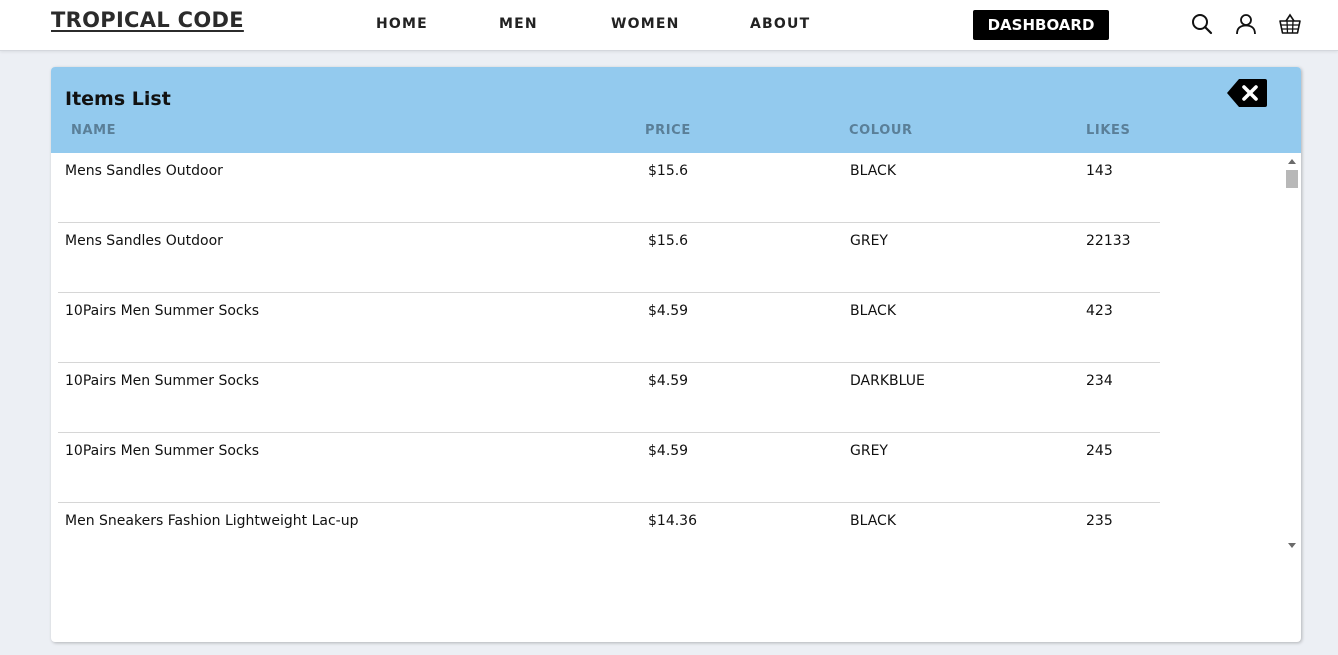 The width and height of the screenshot is (1338, 655). Describe the element at coordinates (1292, 545) in the screenshot. I see `scroll-down-arrow-icon` at that location.